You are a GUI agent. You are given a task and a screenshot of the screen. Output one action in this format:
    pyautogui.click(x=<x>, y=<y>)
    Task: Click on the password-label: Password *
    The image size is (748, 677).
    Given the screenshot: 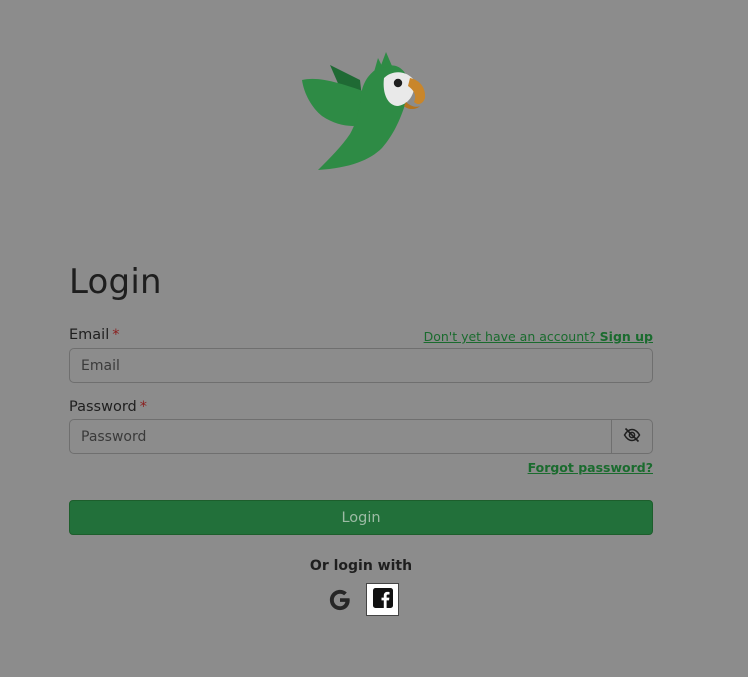 What is the action you would take?
    pyautogui.click(x=108, y=407)
    